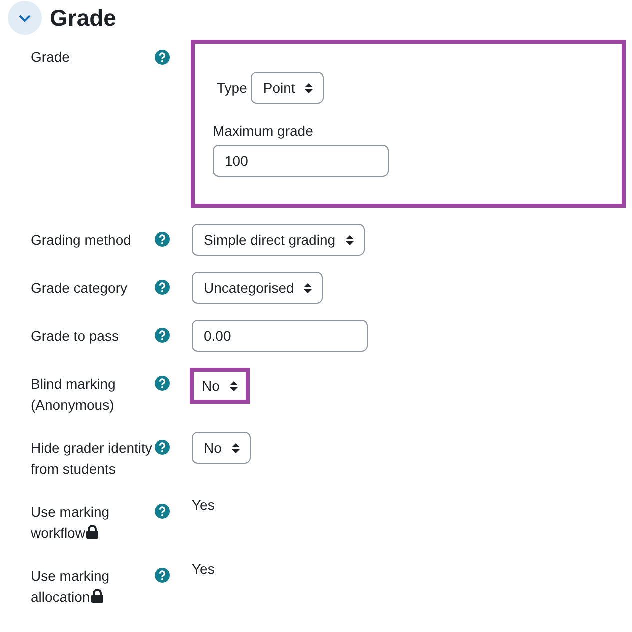 This screenshot has width=632, height=632. Describe the element at coordinates (75, 336) in the screenshot. I see `field-label: Grade to pass` at that location.